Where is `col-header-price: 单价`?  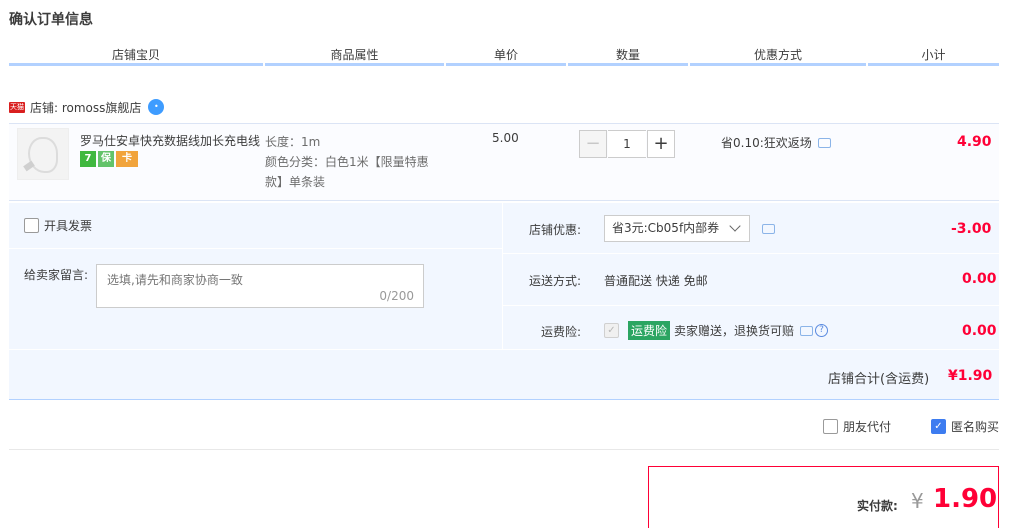 col-header-price: 单价 is located at coordinates (506, 55).